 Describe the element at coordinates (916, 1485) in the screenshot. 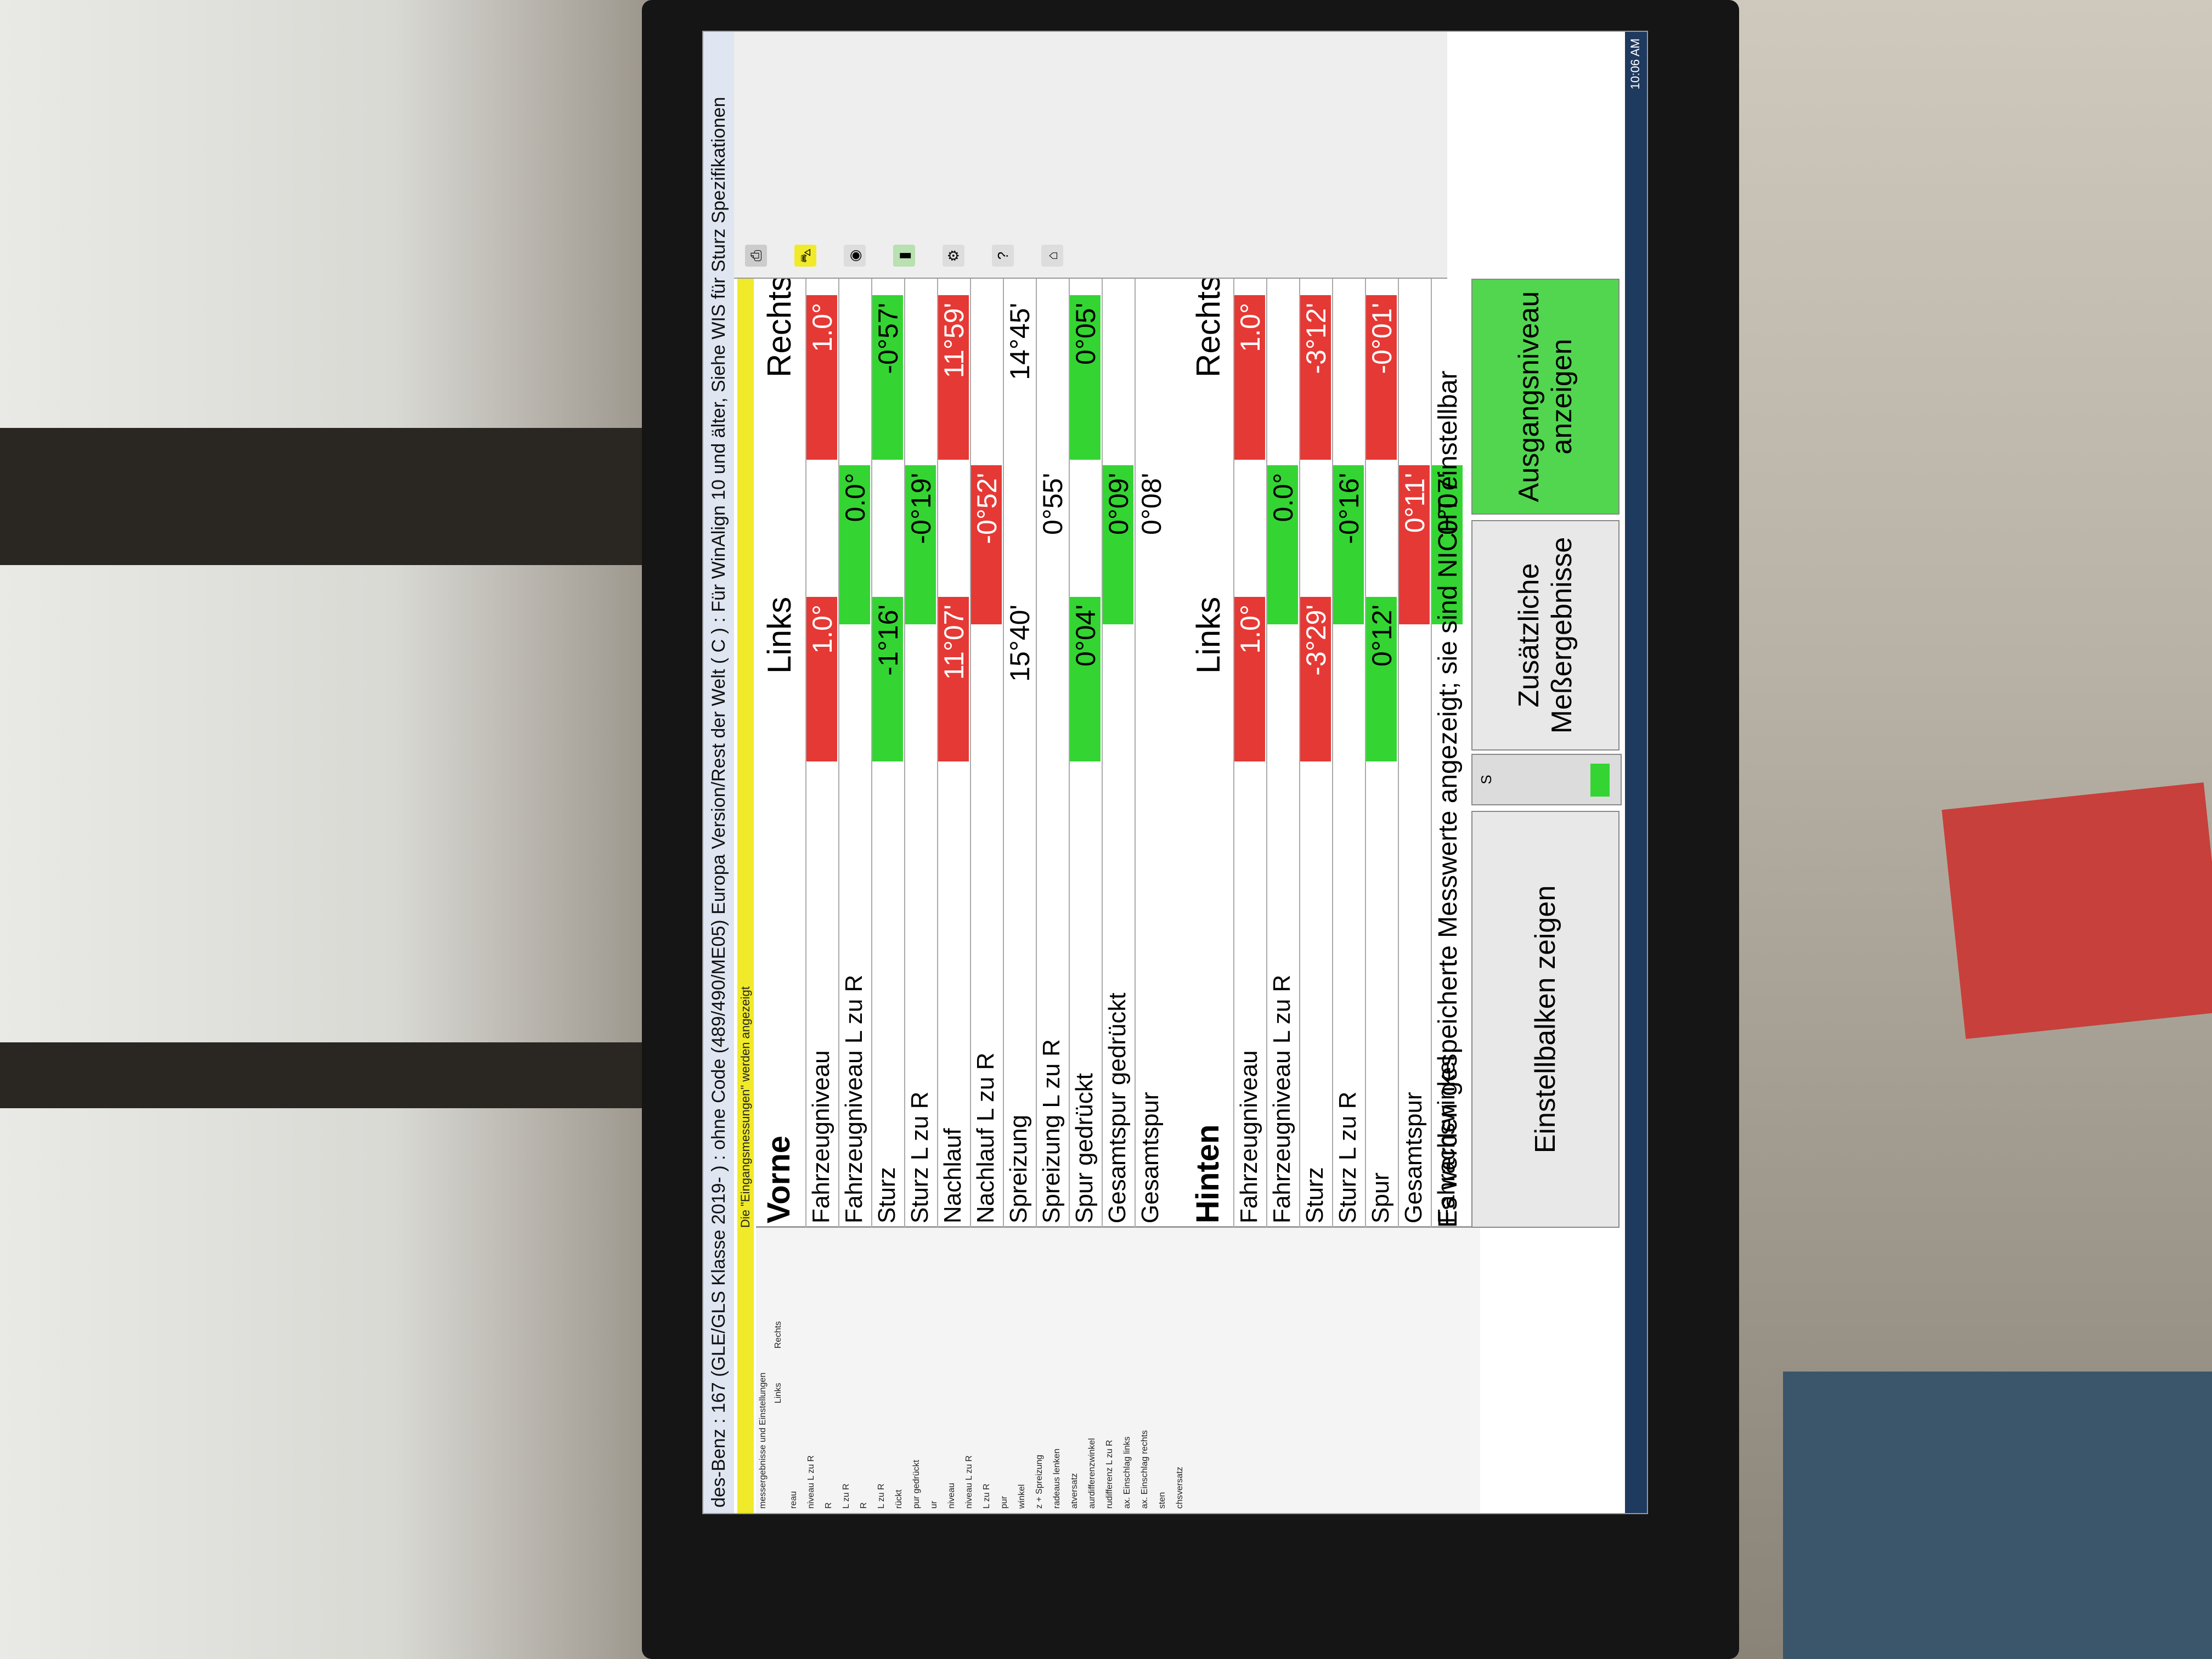

I see `summary-row-label: pur gedrückt` at that location.